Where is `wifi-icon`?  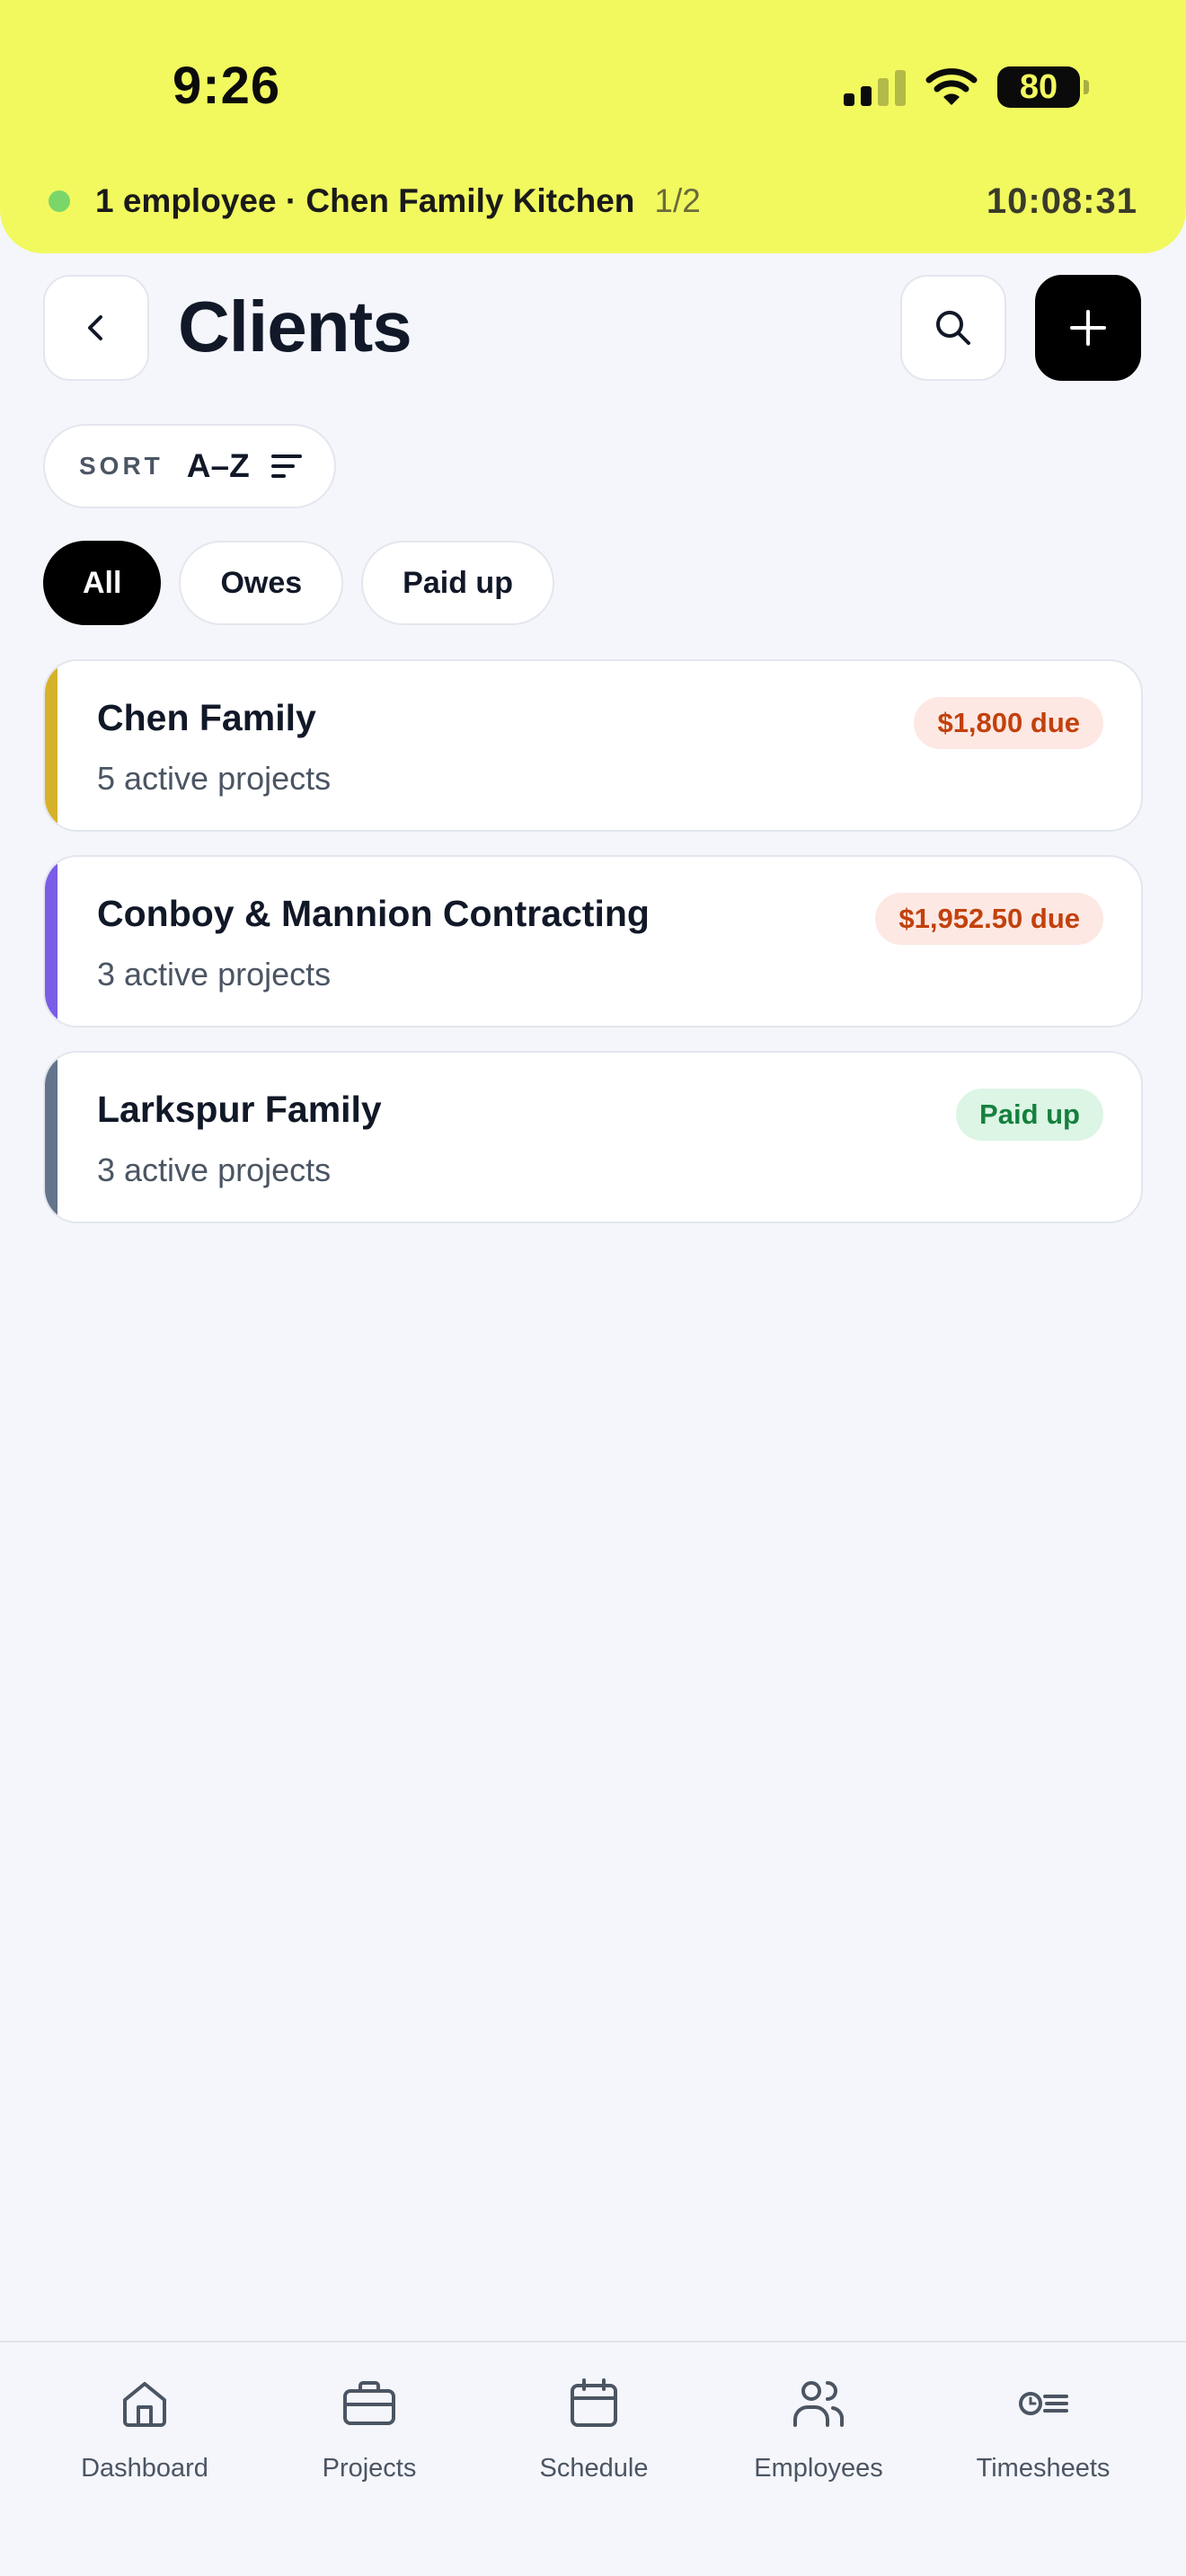
wifi-icon is located at coordinates (951, 86).